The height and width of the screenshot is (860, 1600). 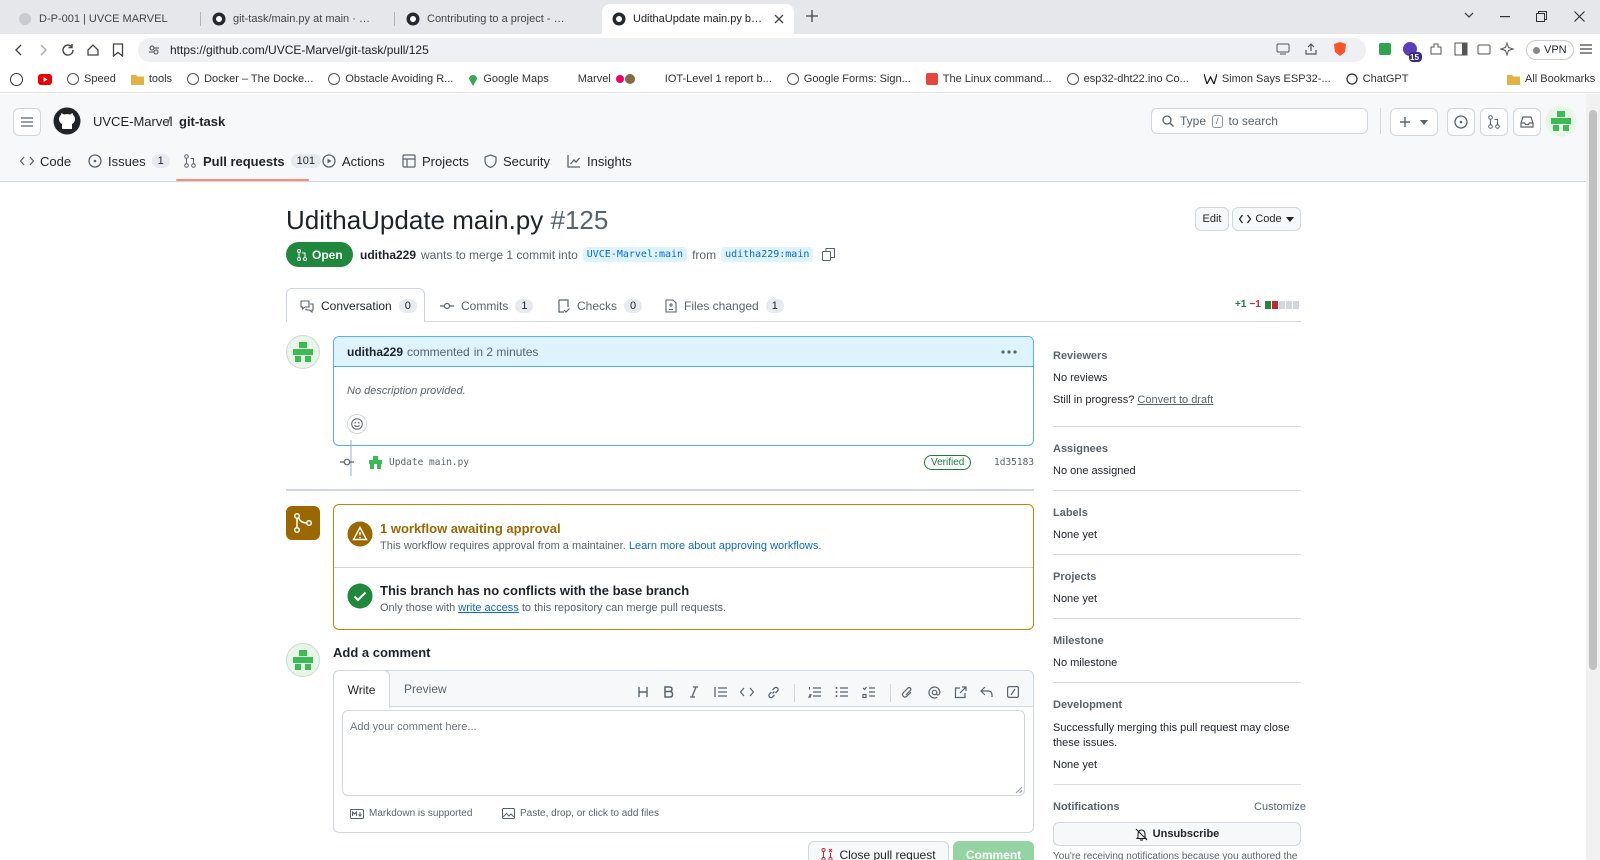 I want to click on vpn-button: VPN, so click(x=1550, y=50).